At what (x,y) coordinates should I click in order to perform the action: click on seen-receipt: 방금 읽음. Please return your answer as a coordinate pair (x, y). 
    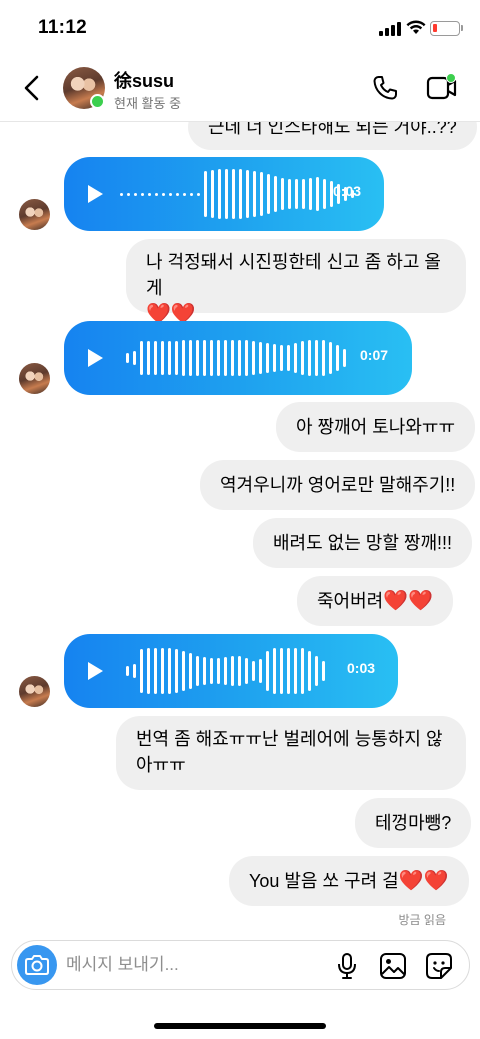
    Looking at the image, I should click on (422, 920).